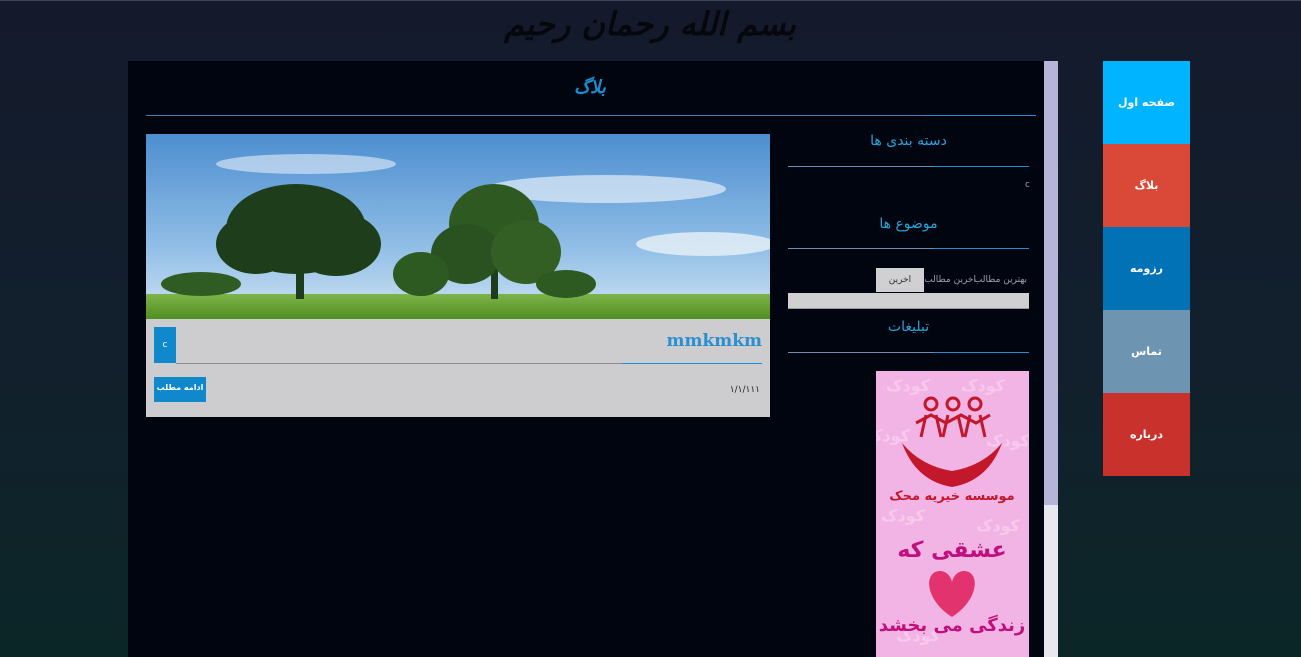 The image size is (1301, 657). Describe the element at coordinates (1020, 185) in the screenshot. I see `category-item: c` at that location.